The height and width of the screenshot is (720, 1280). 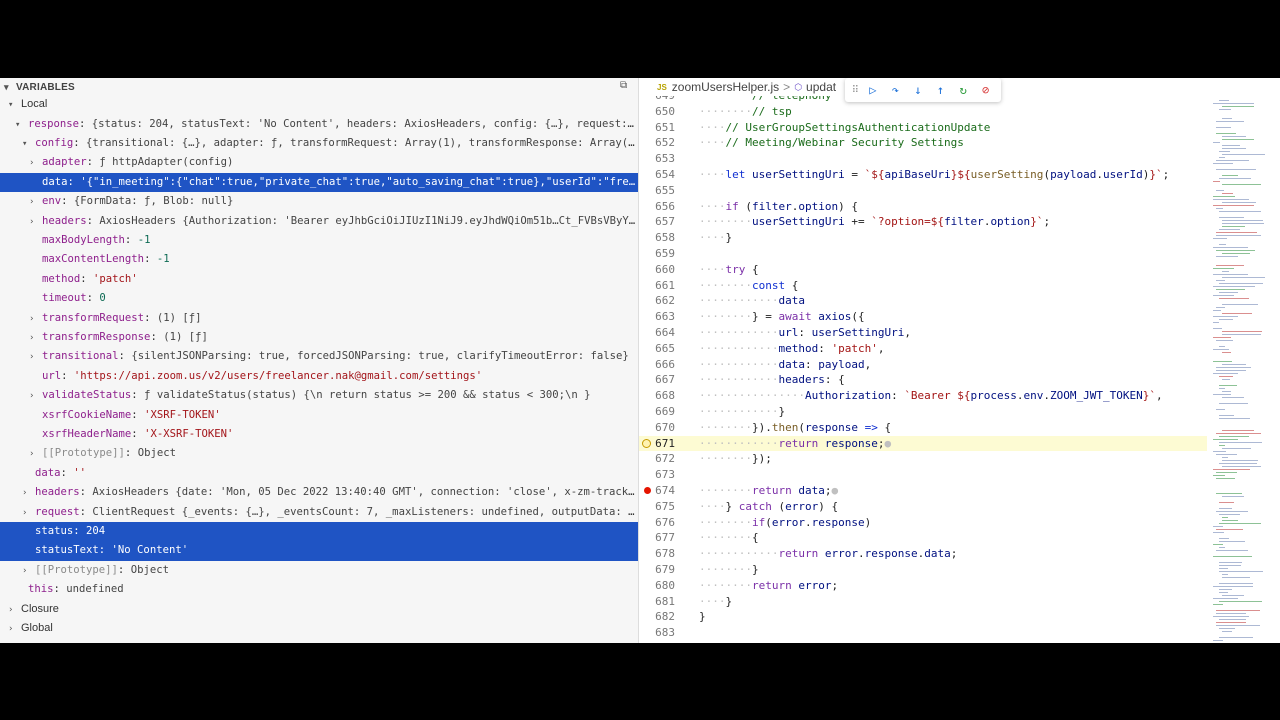 I want to click on minimap, so click(x=1244, y=369).